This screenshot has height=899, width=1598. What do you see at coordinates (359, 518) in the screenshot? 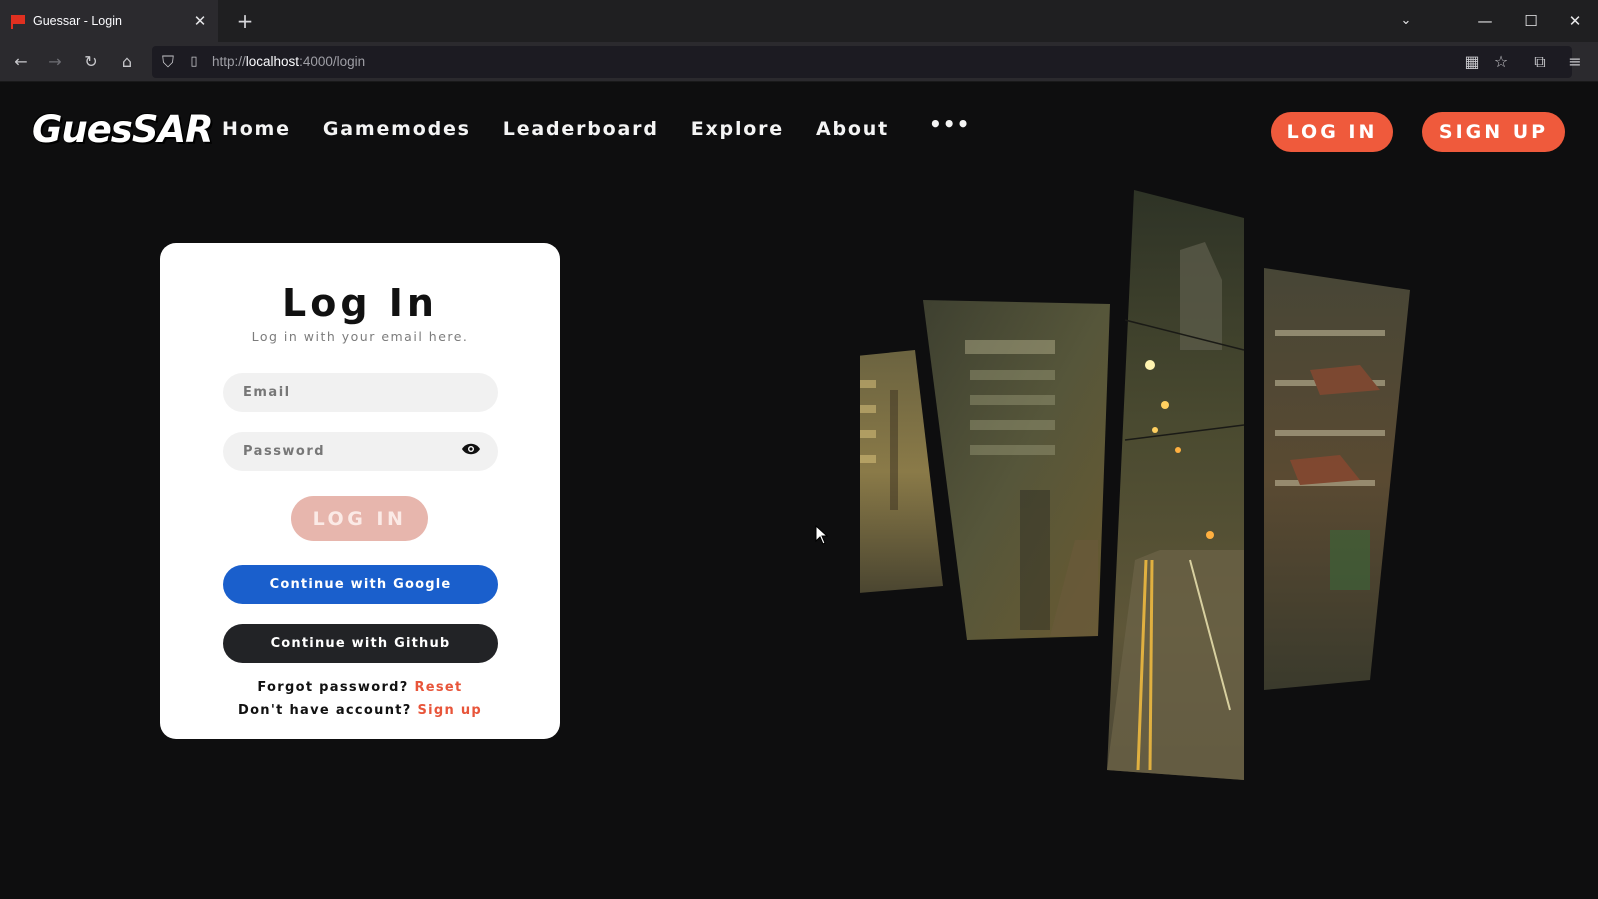
I see `login-submit-button: LOG IN` at bounding box center [359, 518].